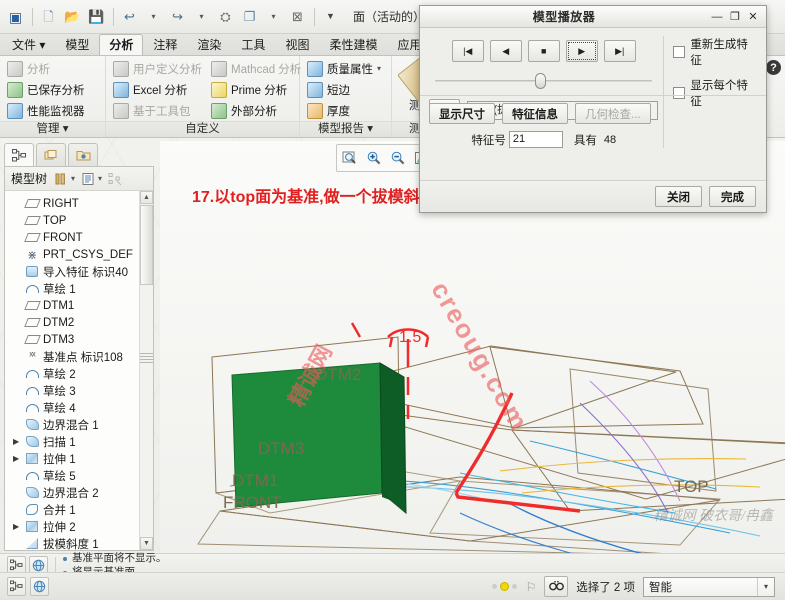  What do you see at coordinates (100, 178) in the screenshot?
I see `tree-columns-caret-icon: ▾` at bounding box center [100, 178].